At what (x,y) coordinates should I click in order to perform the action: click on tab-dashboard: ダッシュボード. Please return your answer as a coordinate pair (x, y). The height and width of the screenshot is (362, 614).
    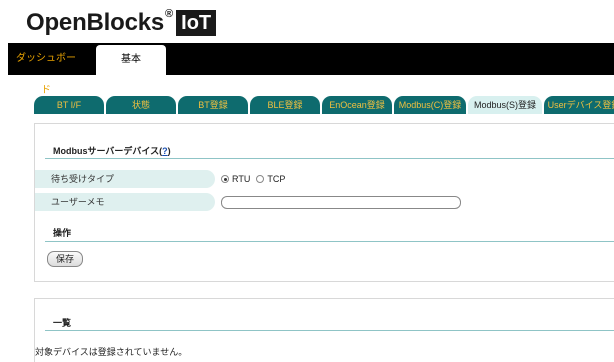
    Looking at the image, I should click on (46, 69).